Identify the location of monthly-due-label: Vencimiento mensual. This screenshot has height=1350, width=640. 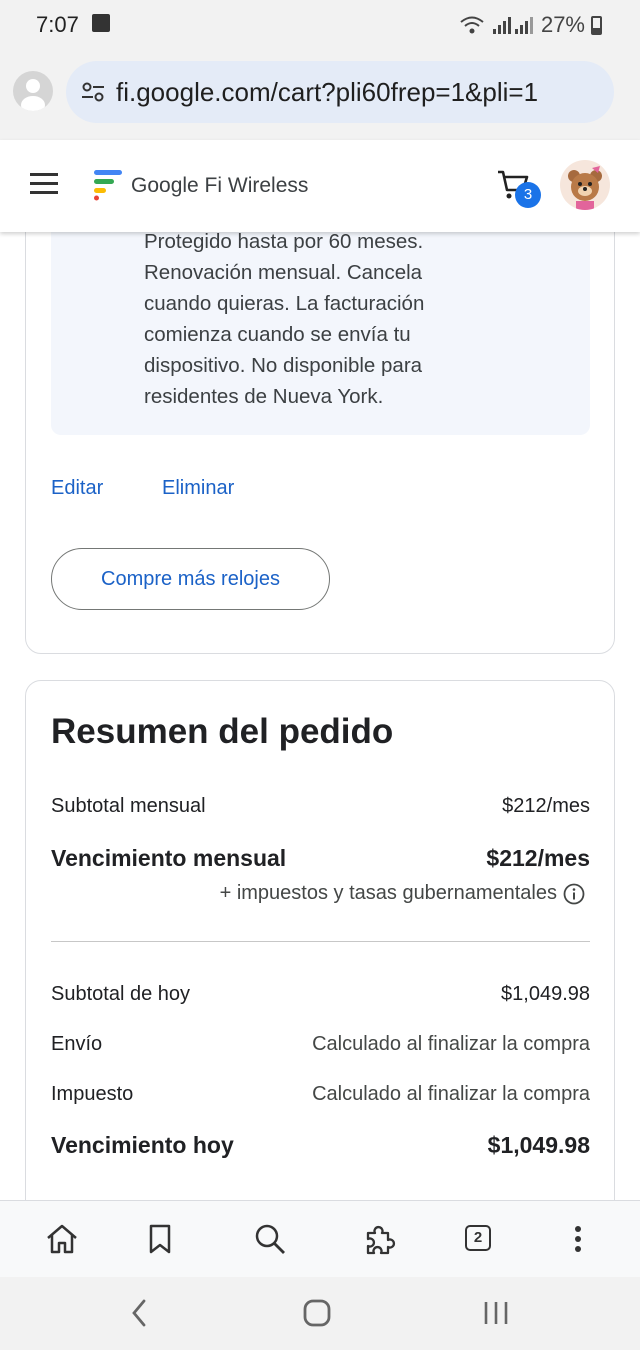
(169, 858).